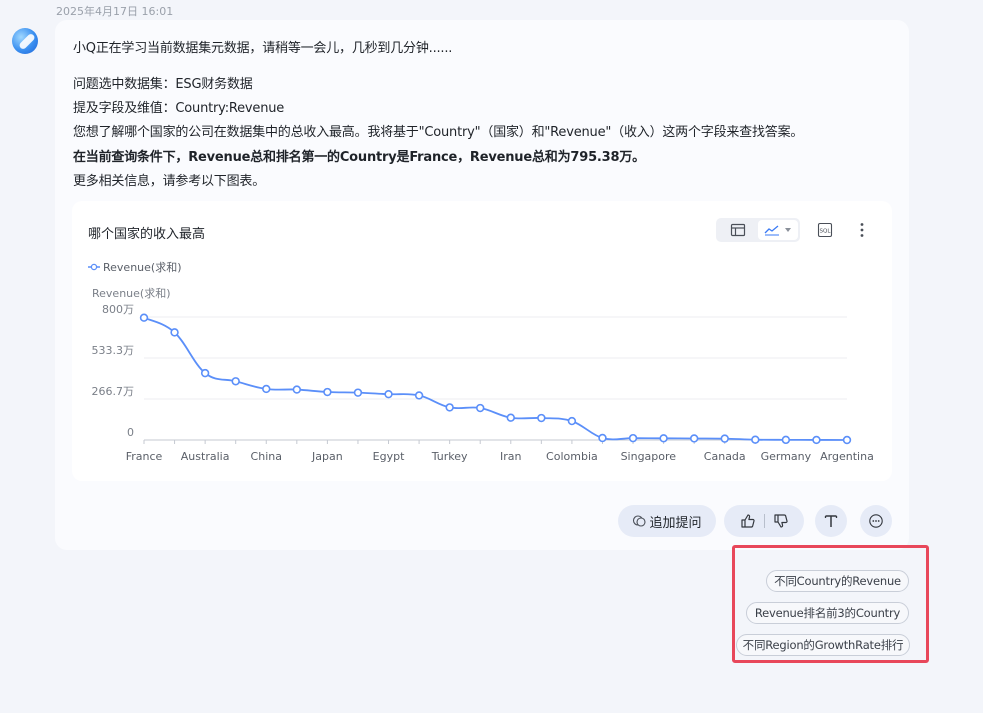  I want to click on x-tick-label: Canada, so click(725, 456).